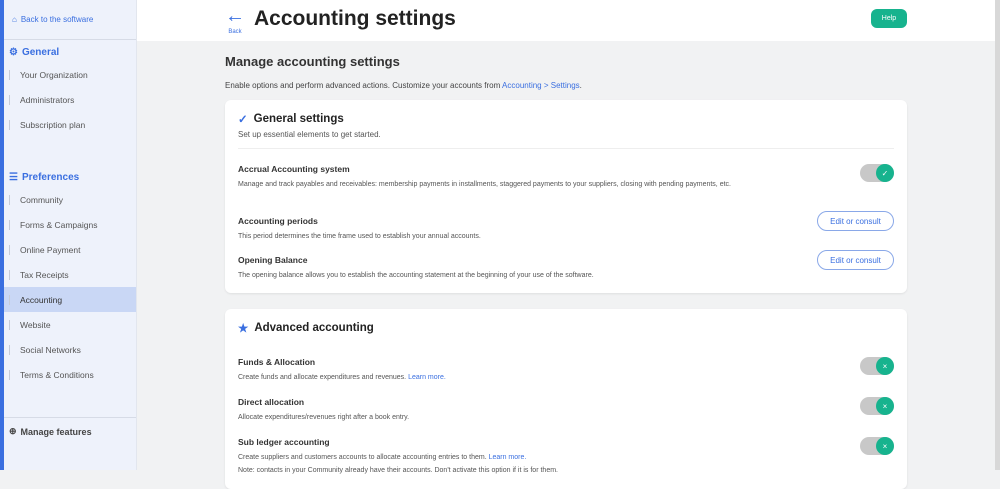 This screenshot has height=489, width=1000. I want to click on sidebar-item-your-organization: Your Organization, so click(70, 74).